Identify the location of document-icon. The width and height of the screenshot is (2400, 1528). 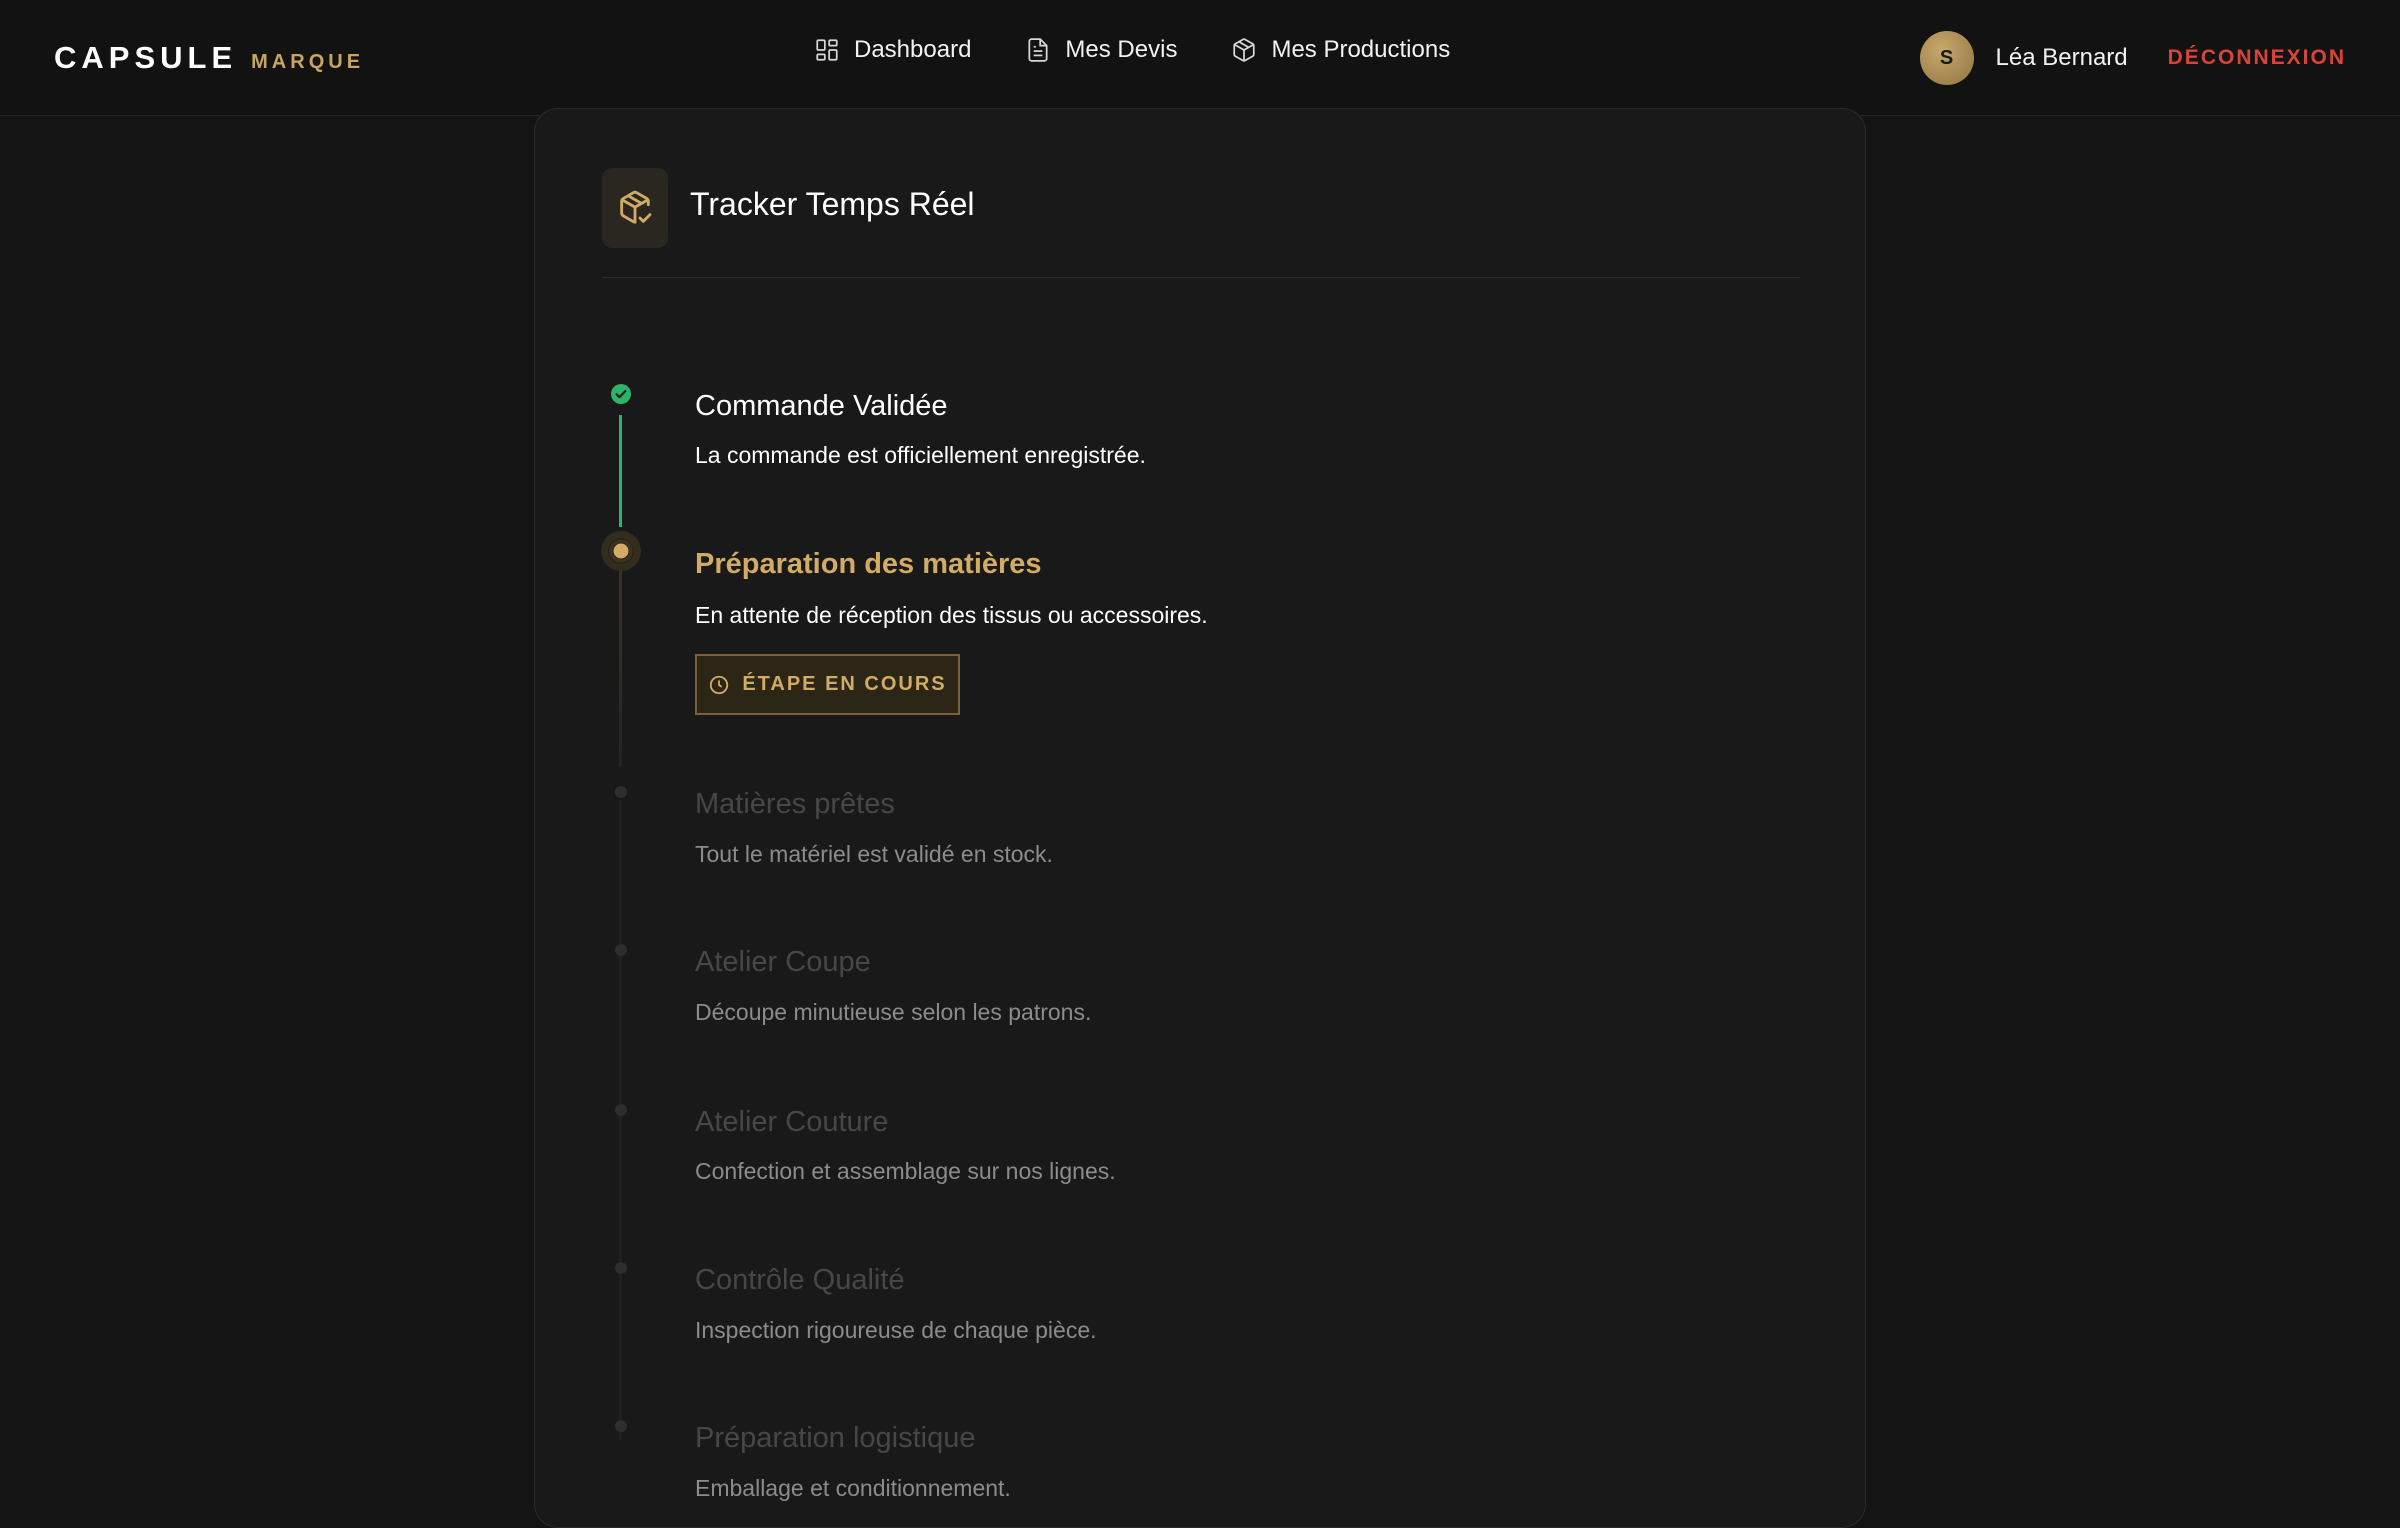
(1038, 50).